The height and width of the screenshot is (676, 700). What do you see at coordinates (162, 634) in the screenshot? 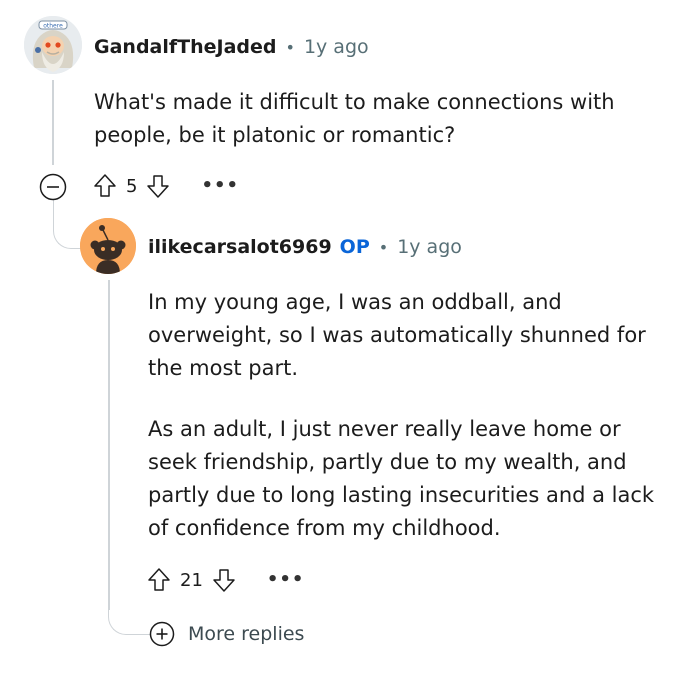
I see `plus-circle-icon` at bounding box center [162, 634].